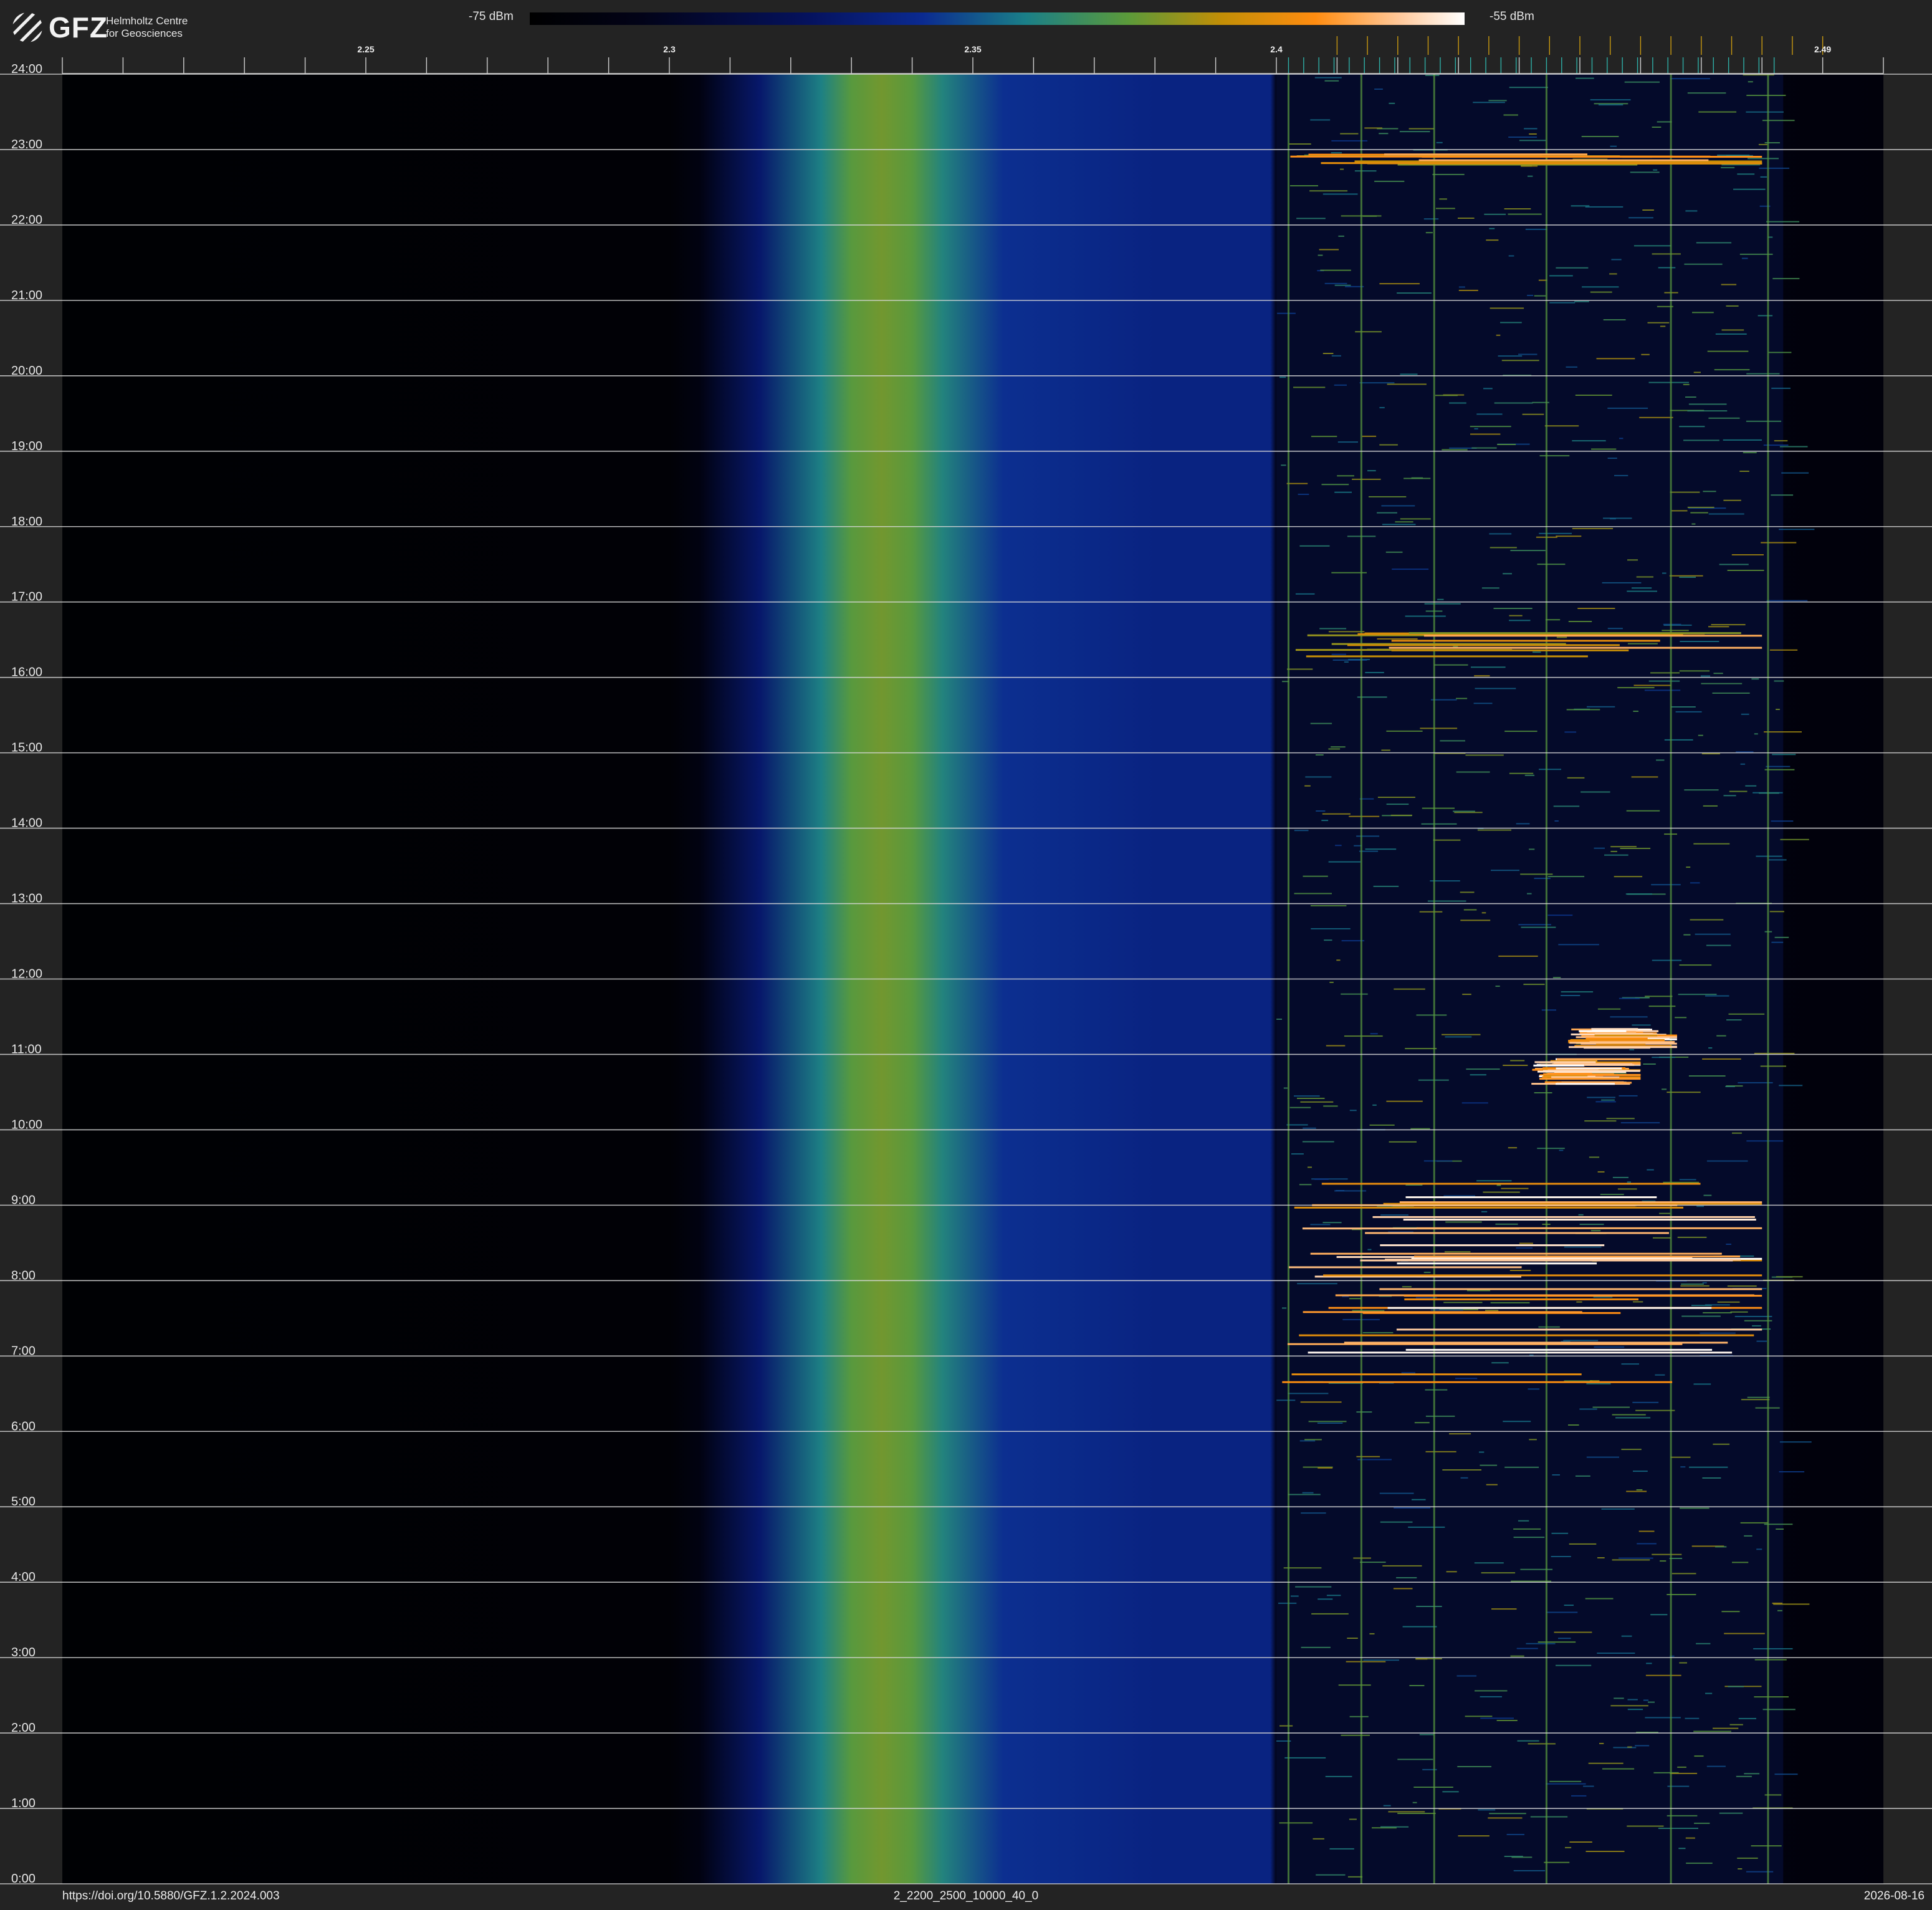  Describe the element at coordinates (26, 144) in the screenshot. I see `y-tick-label: 23:00` at that location.